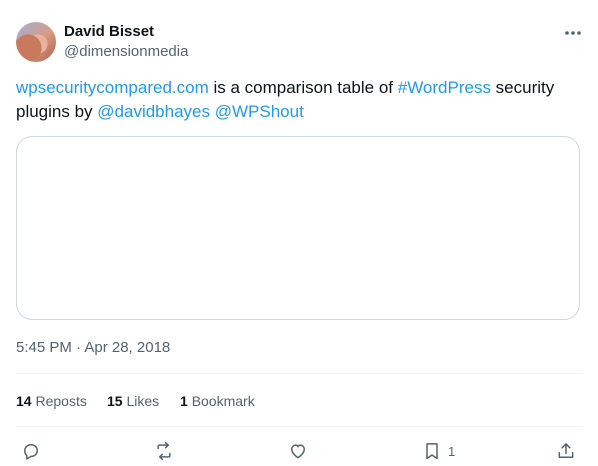  Describe the element at coordinates (112, 87) in the screenshot. I see `site-link: wpsecuritycompared.com` at that location.